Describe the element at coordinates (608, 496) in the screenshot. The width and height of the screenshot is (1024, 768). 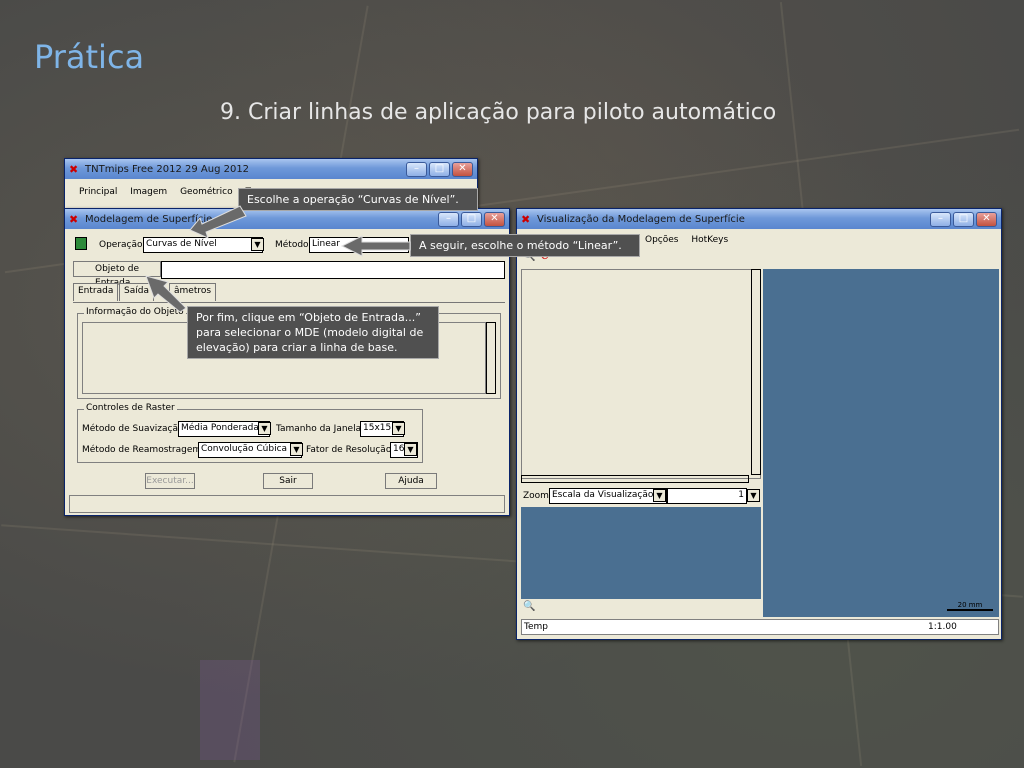
I see `zoom-mode-select: Escala da Visualização` at that location.